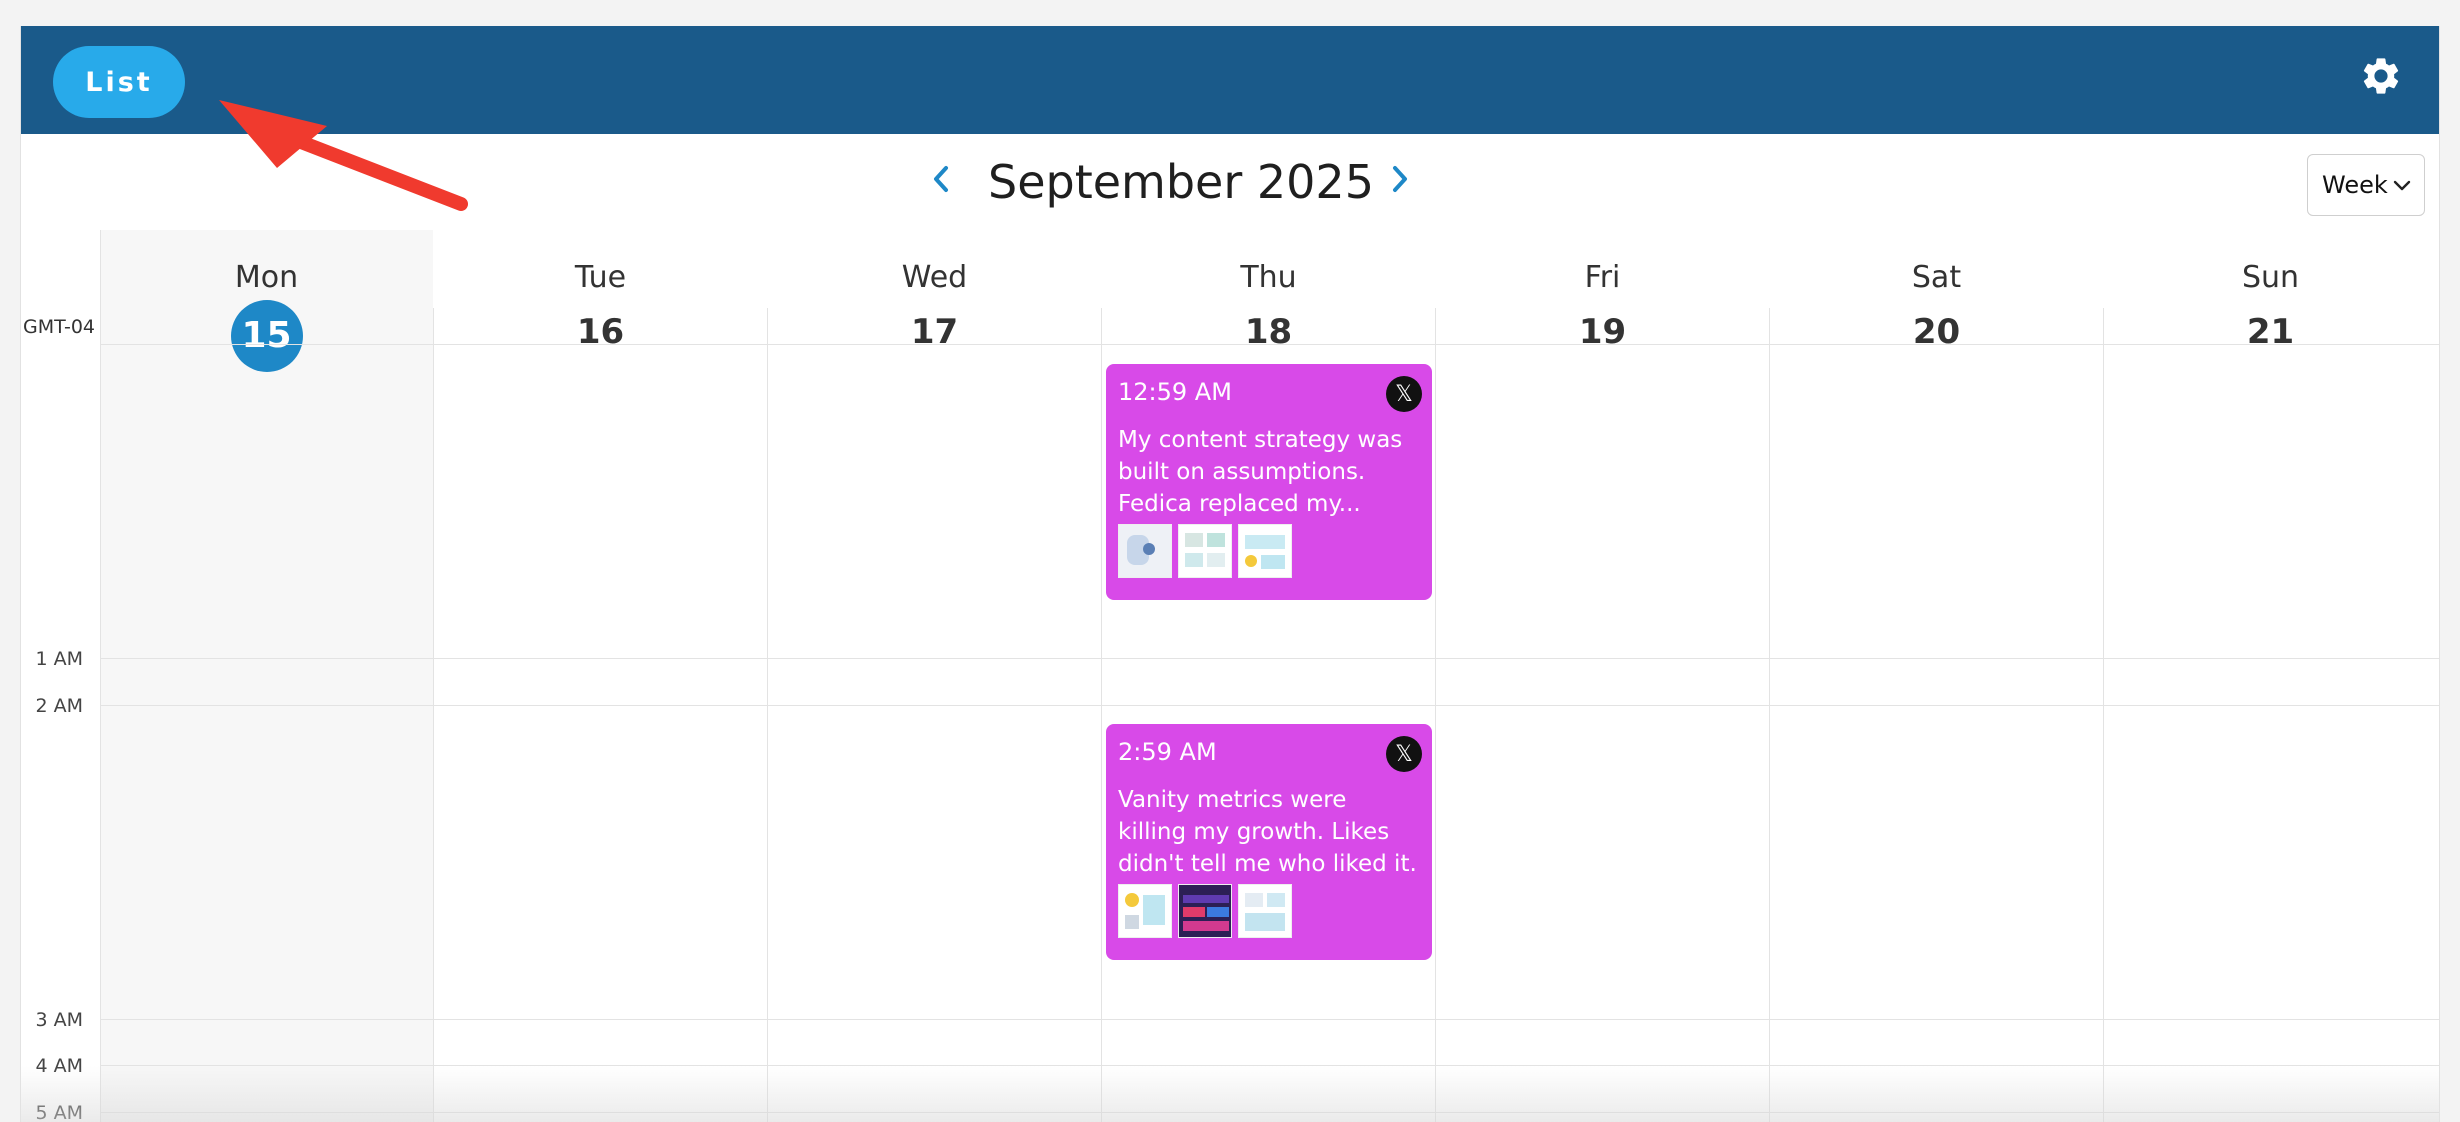  Describe the element at coordinates (941, 179) in the screenshot. I see `chevron-left-icon` at that location.